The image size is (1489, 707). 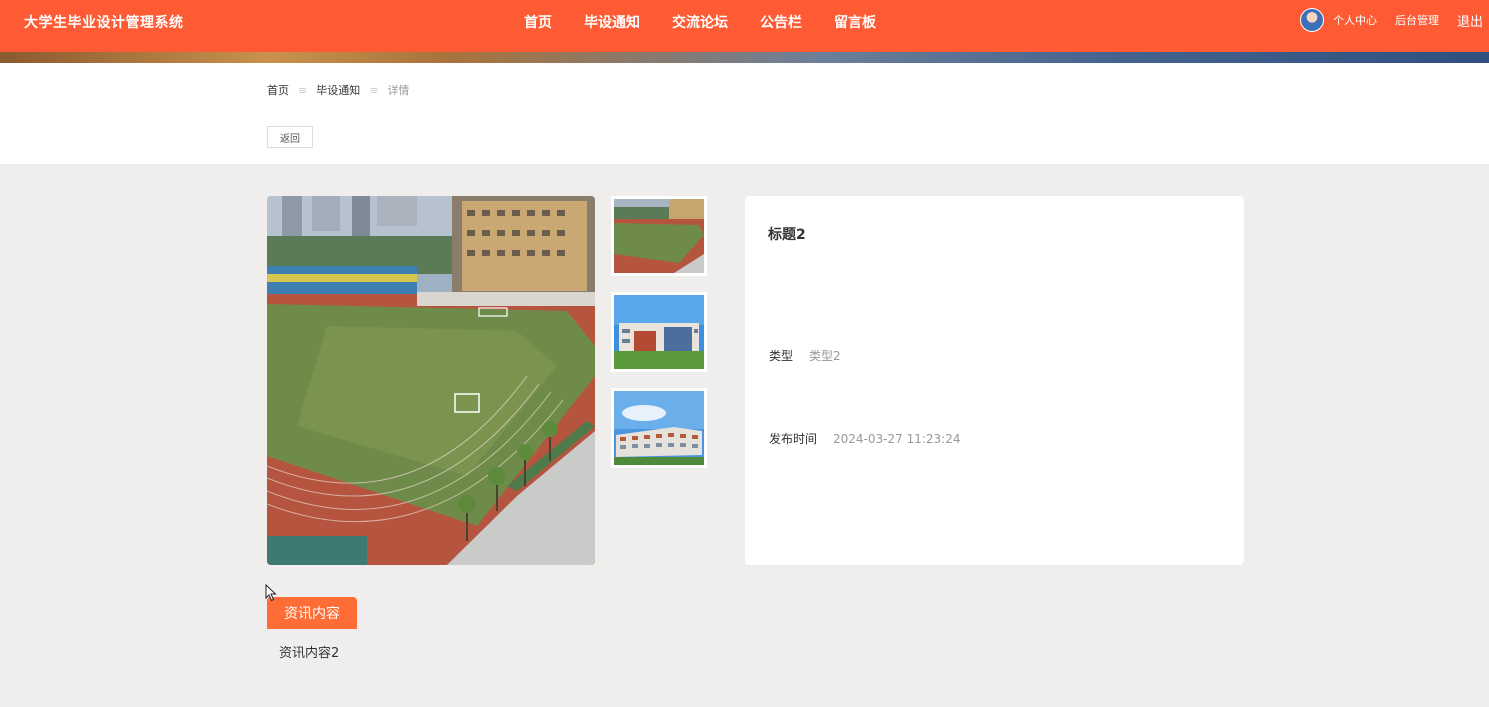 I want to click on breadcrumb-section: 毕设通知, so click(x=338, y=90).